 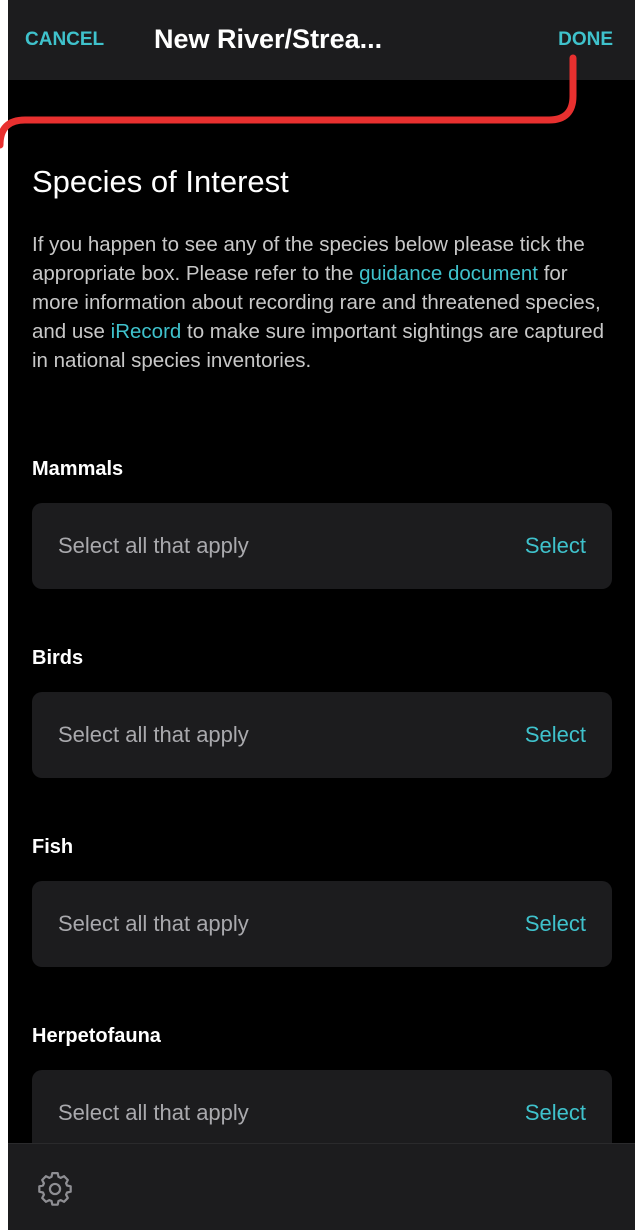 I want to click on mammals-select-field: Select all that apply Select, so click(x=322, y=546).